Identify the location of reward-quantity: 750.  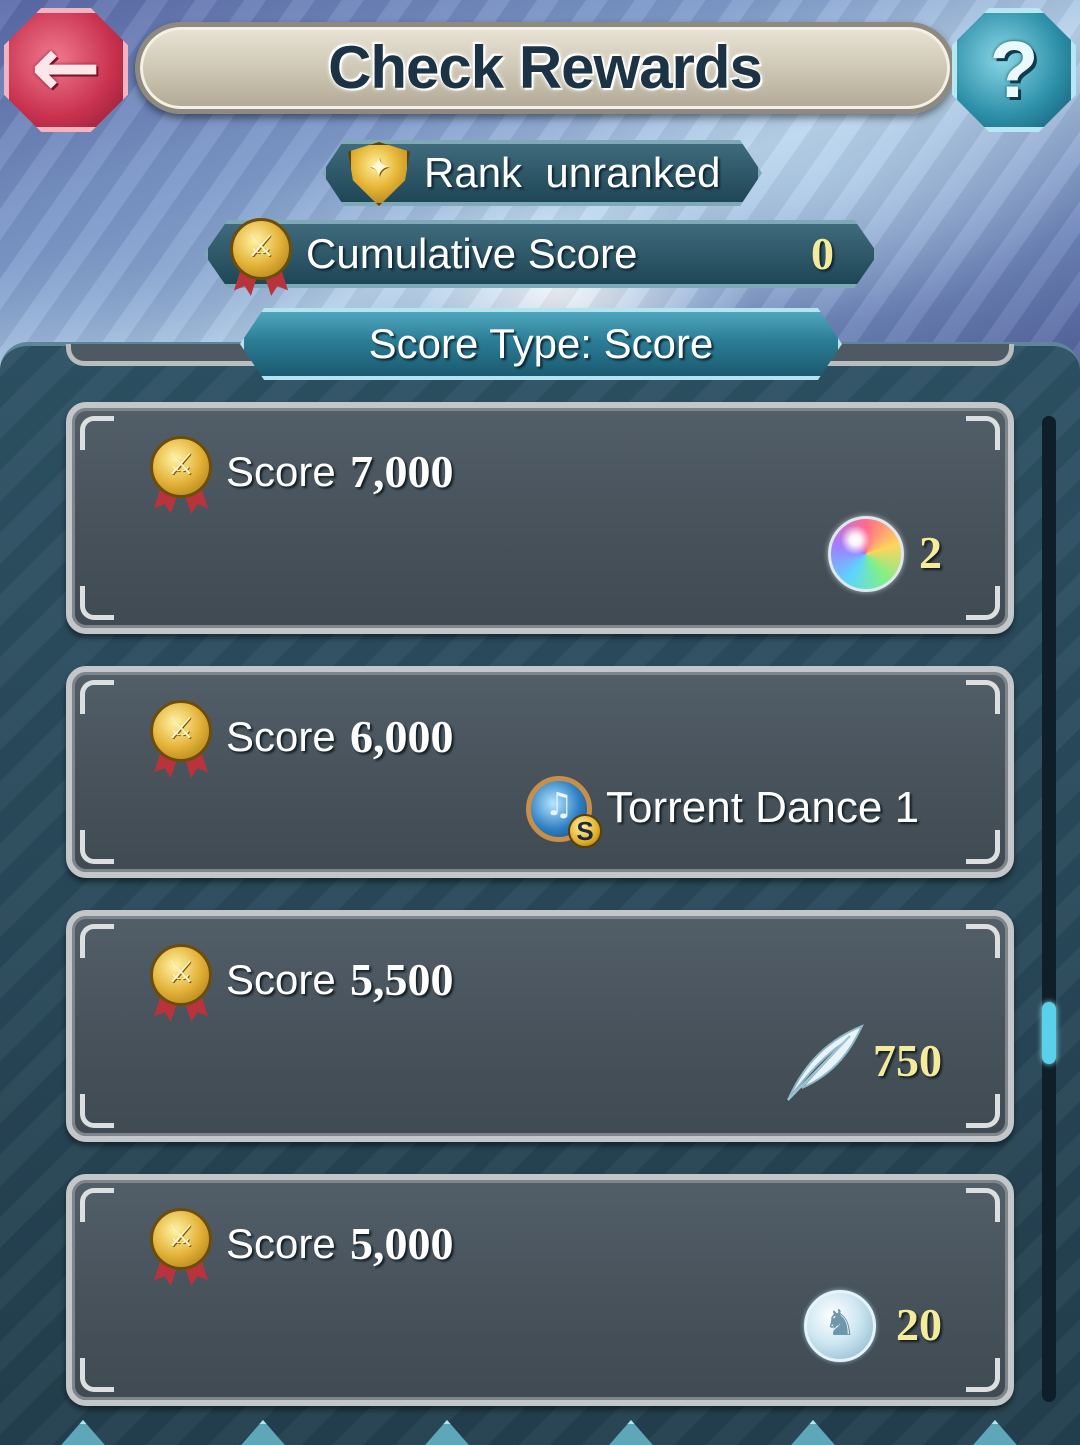
(907, 1060).